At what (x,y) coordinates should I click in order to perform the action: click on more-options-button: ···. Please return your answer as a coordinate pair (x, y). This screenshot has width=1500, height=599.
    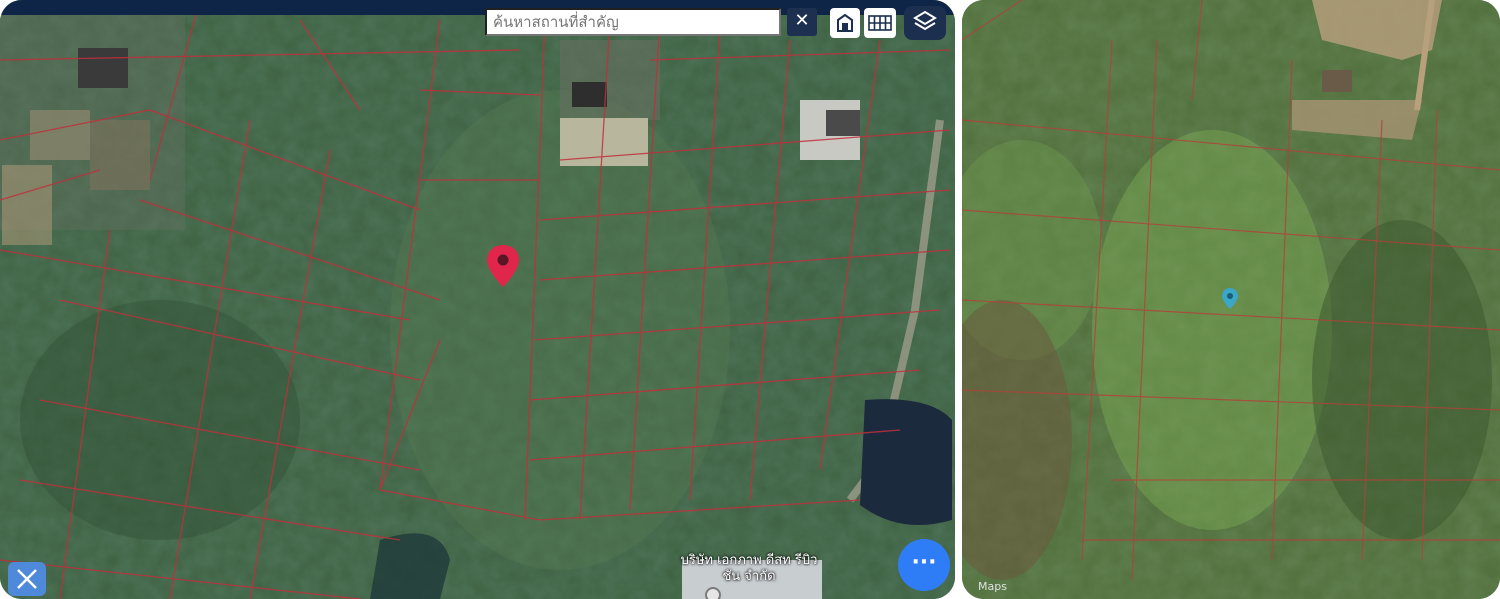
    Looking at the image, I should click on (924, 565).